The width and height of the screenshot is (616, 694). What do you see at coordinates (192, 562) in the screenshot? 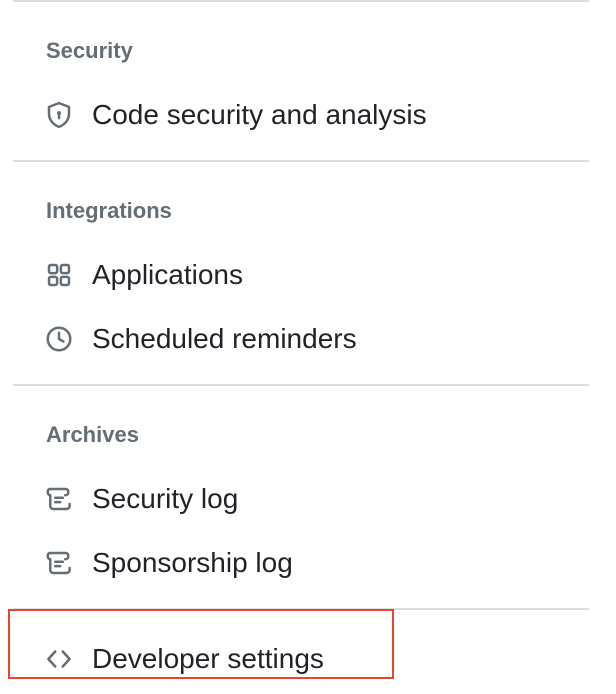
I see `sidebar-item-label: Sponsorship log` at bounding box center [192, 562].